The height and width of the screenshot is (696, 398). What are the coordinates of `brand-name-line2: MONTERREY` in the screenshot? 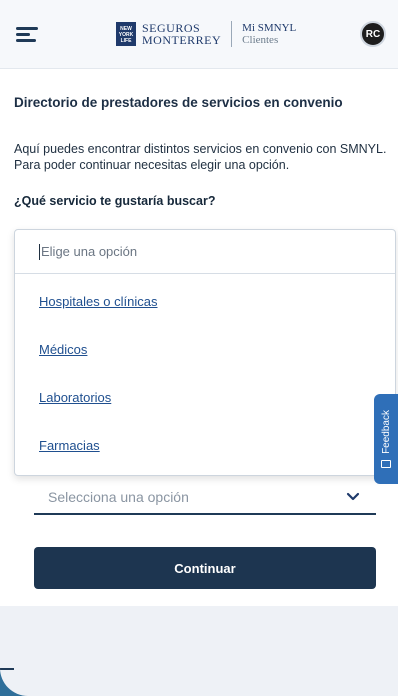 It's located at (182, 40).